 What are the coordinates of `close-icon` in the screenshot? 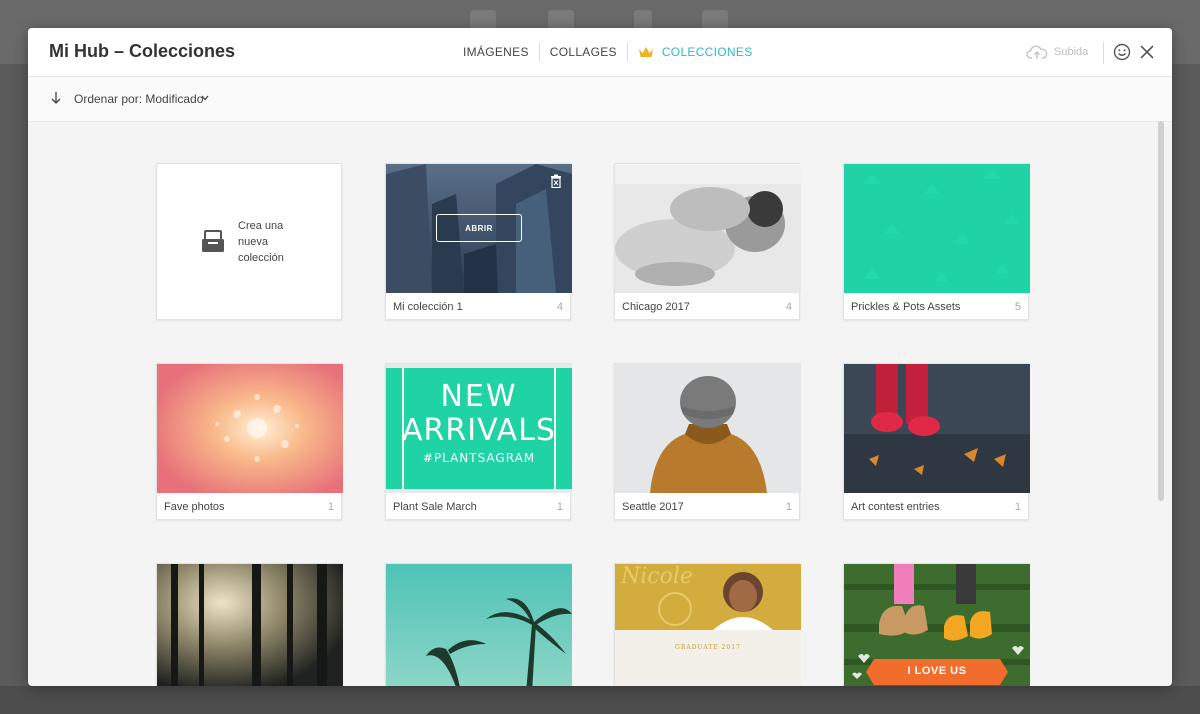 It's located at (1147, 52).